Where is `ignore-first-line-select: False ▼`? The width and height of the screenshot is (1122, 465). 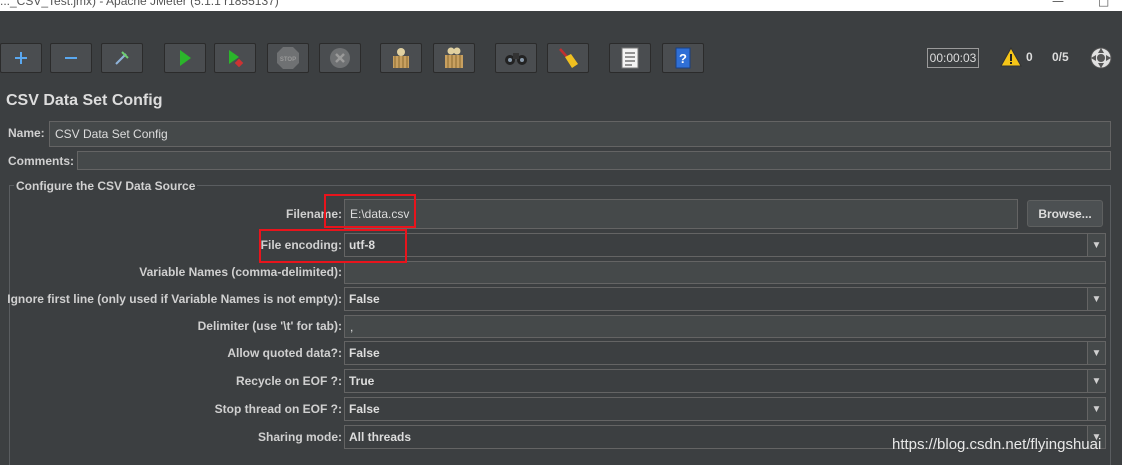 ignore-first-line-select: False ▼ is located at coordinates (725, 299).